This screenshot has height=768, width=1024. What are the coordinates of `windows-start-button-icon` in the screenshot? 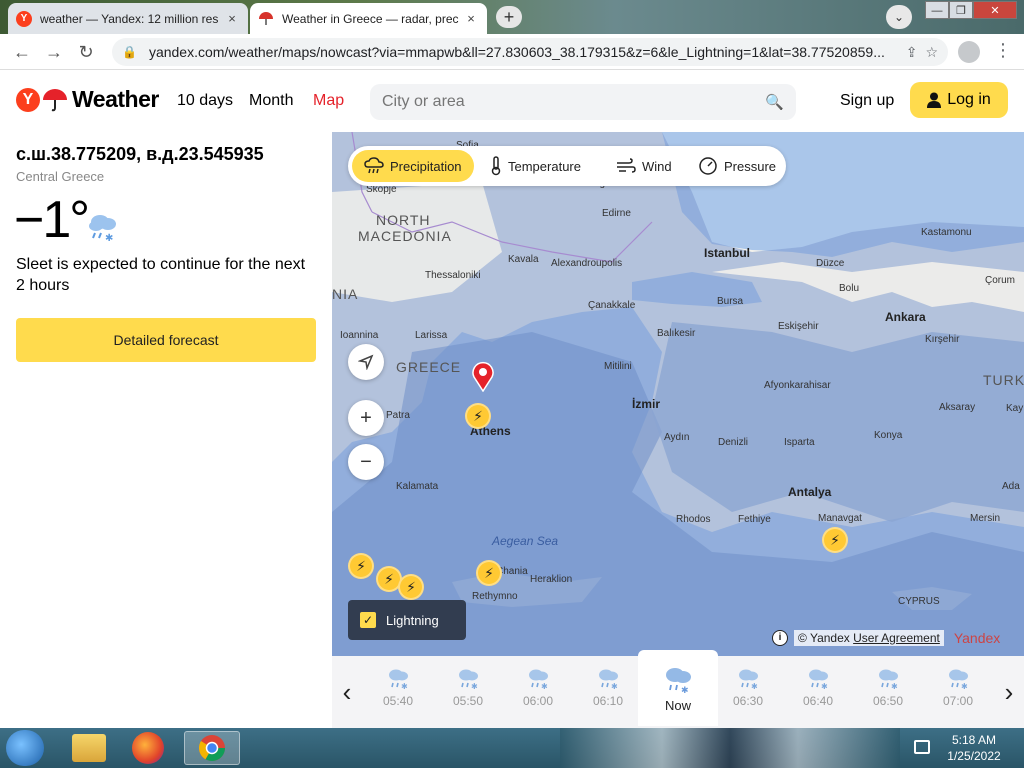 It's located at (25, 748).